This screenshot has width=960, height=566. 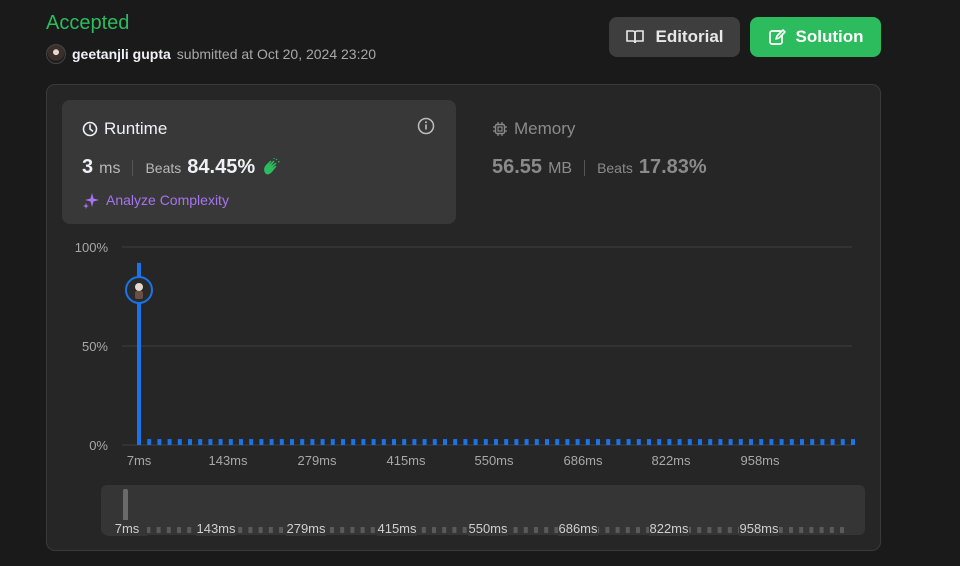 I want to click on x-tick-label: 822ms, so click(x=671, y=460).